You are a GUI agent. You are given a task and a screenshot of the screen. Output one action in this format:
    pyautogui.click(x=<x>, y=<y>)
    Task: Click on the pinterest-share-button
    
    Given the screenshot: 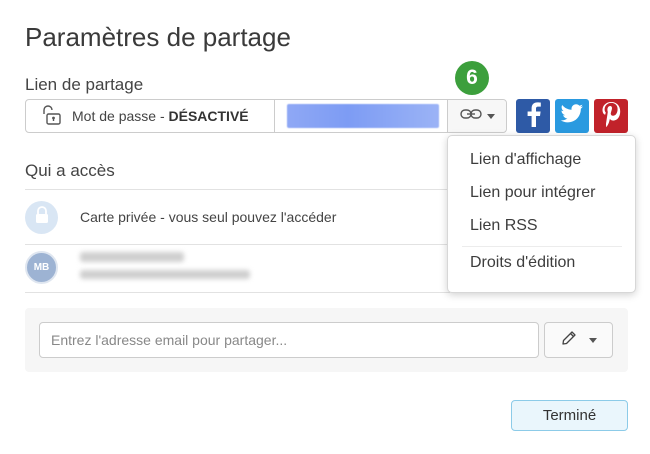 What is the action you would take?
    pyautogui.click(x=611, y=116)
    